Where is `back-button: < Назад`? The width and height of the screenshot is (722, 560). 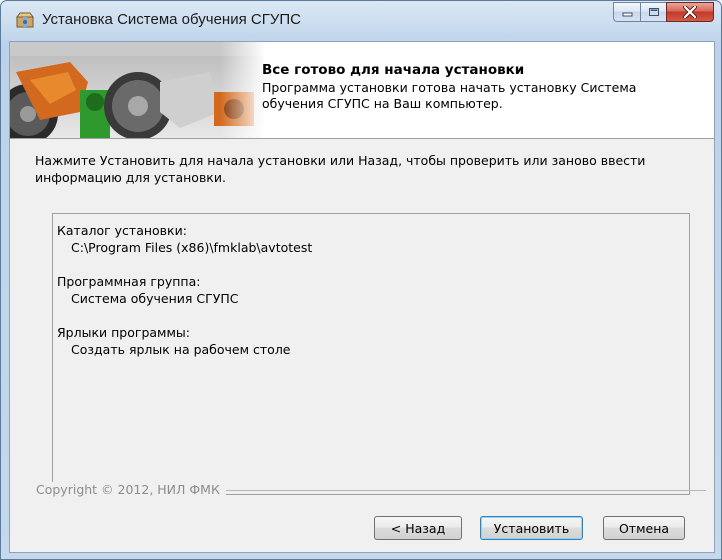
back-button: < Назад is located at coordinates (418, 528).